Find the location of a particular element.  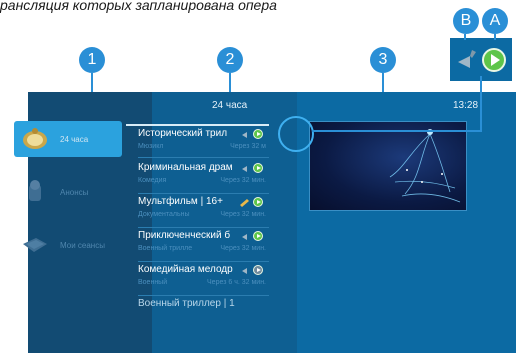

program-meta: Военный трилле Через 32 мин. is located at coordinates (202, 248).